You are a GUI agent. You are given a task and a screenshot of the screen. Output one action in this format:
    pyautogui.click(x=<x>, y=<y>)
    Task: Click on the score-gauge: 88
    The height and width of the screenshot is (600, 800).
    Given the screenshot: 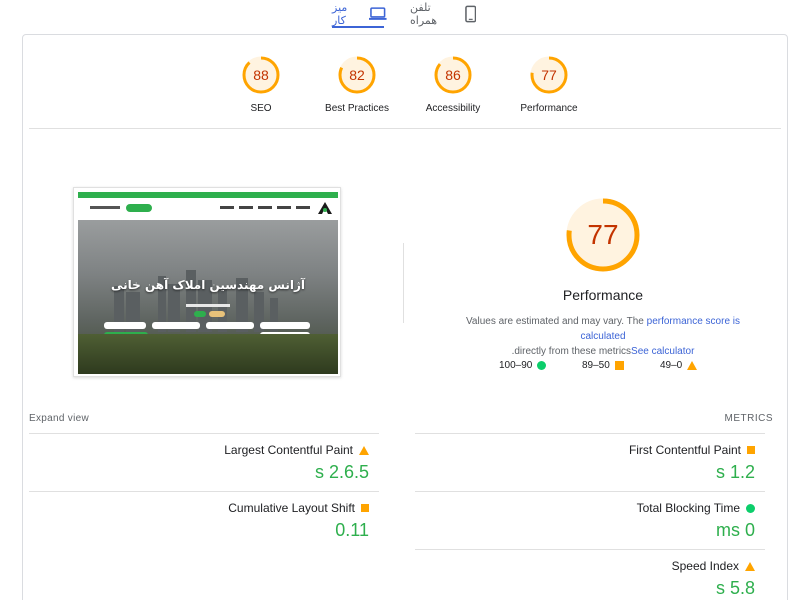 What is the action you would take?
    pyautogui.click(x=261, y=75)
    